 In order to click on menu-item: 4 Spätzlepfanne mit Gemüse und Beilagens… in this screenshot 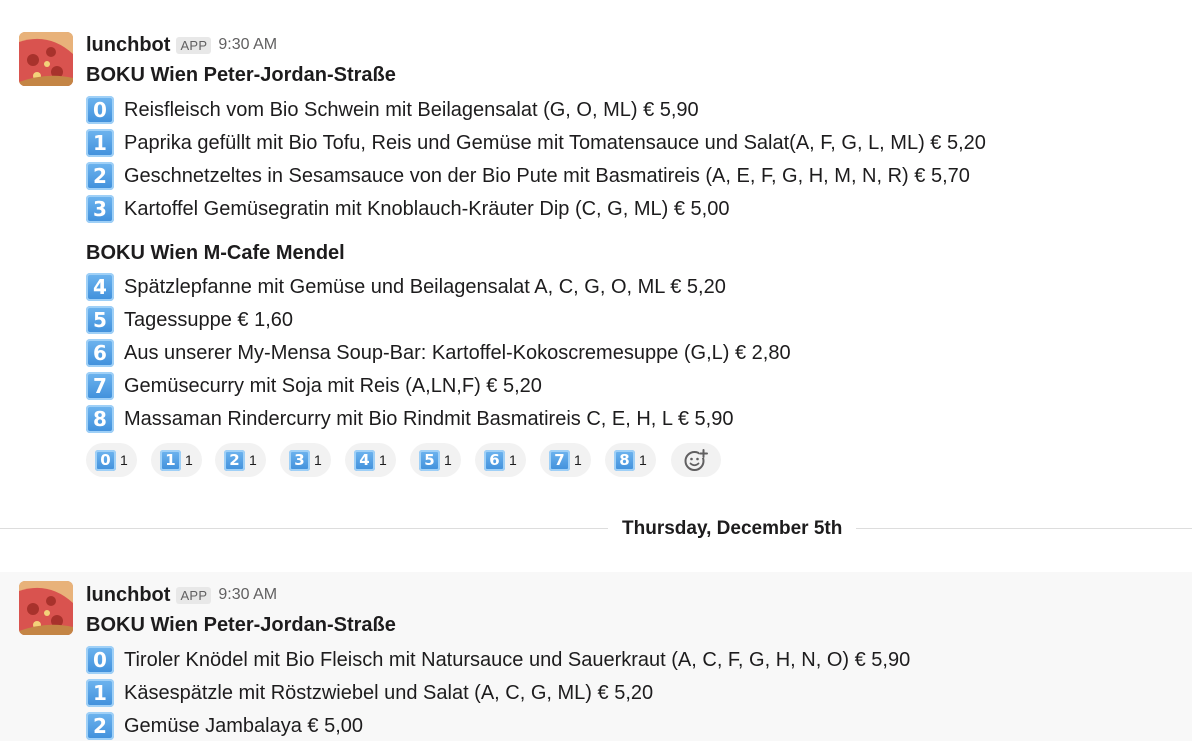, I will do `click(406, 287)`.